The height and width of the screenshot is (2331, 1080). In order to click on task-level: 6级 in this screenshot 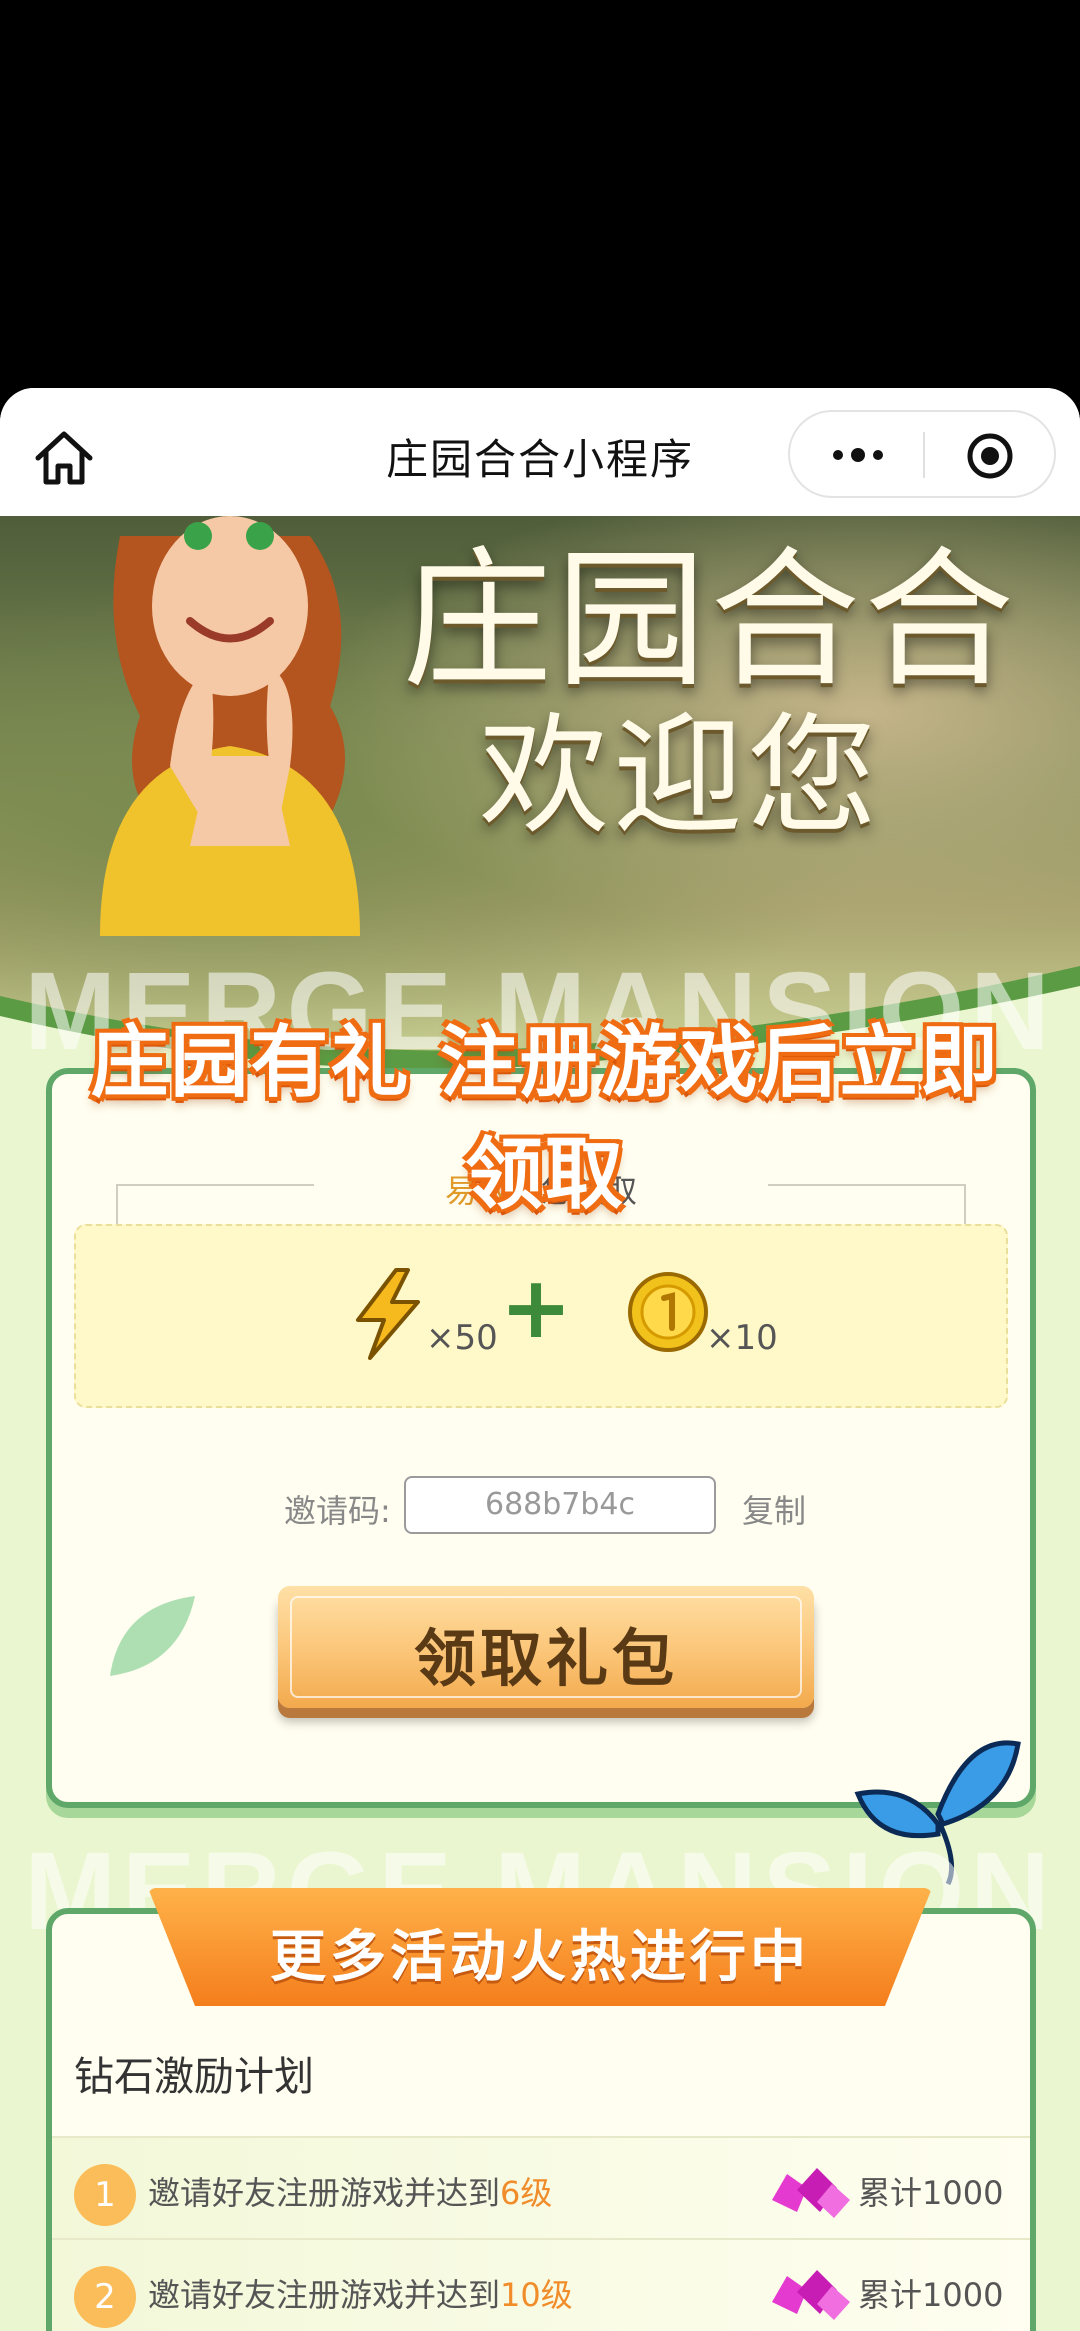, I will do `click(526, 2193)`.